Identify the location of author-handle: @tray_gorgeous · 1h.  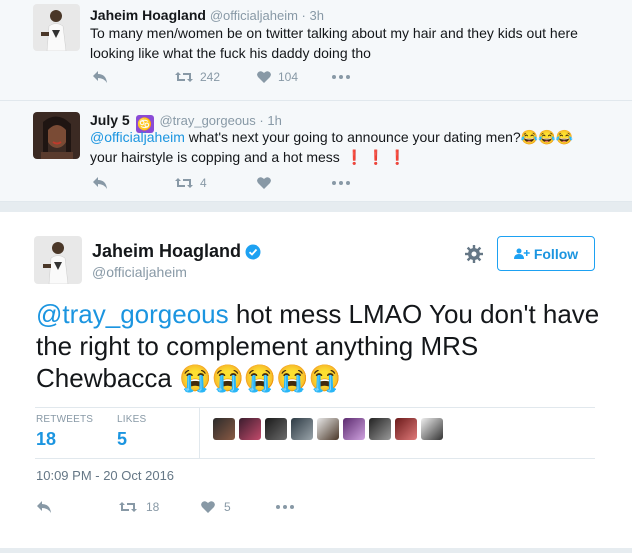
(220, 120).